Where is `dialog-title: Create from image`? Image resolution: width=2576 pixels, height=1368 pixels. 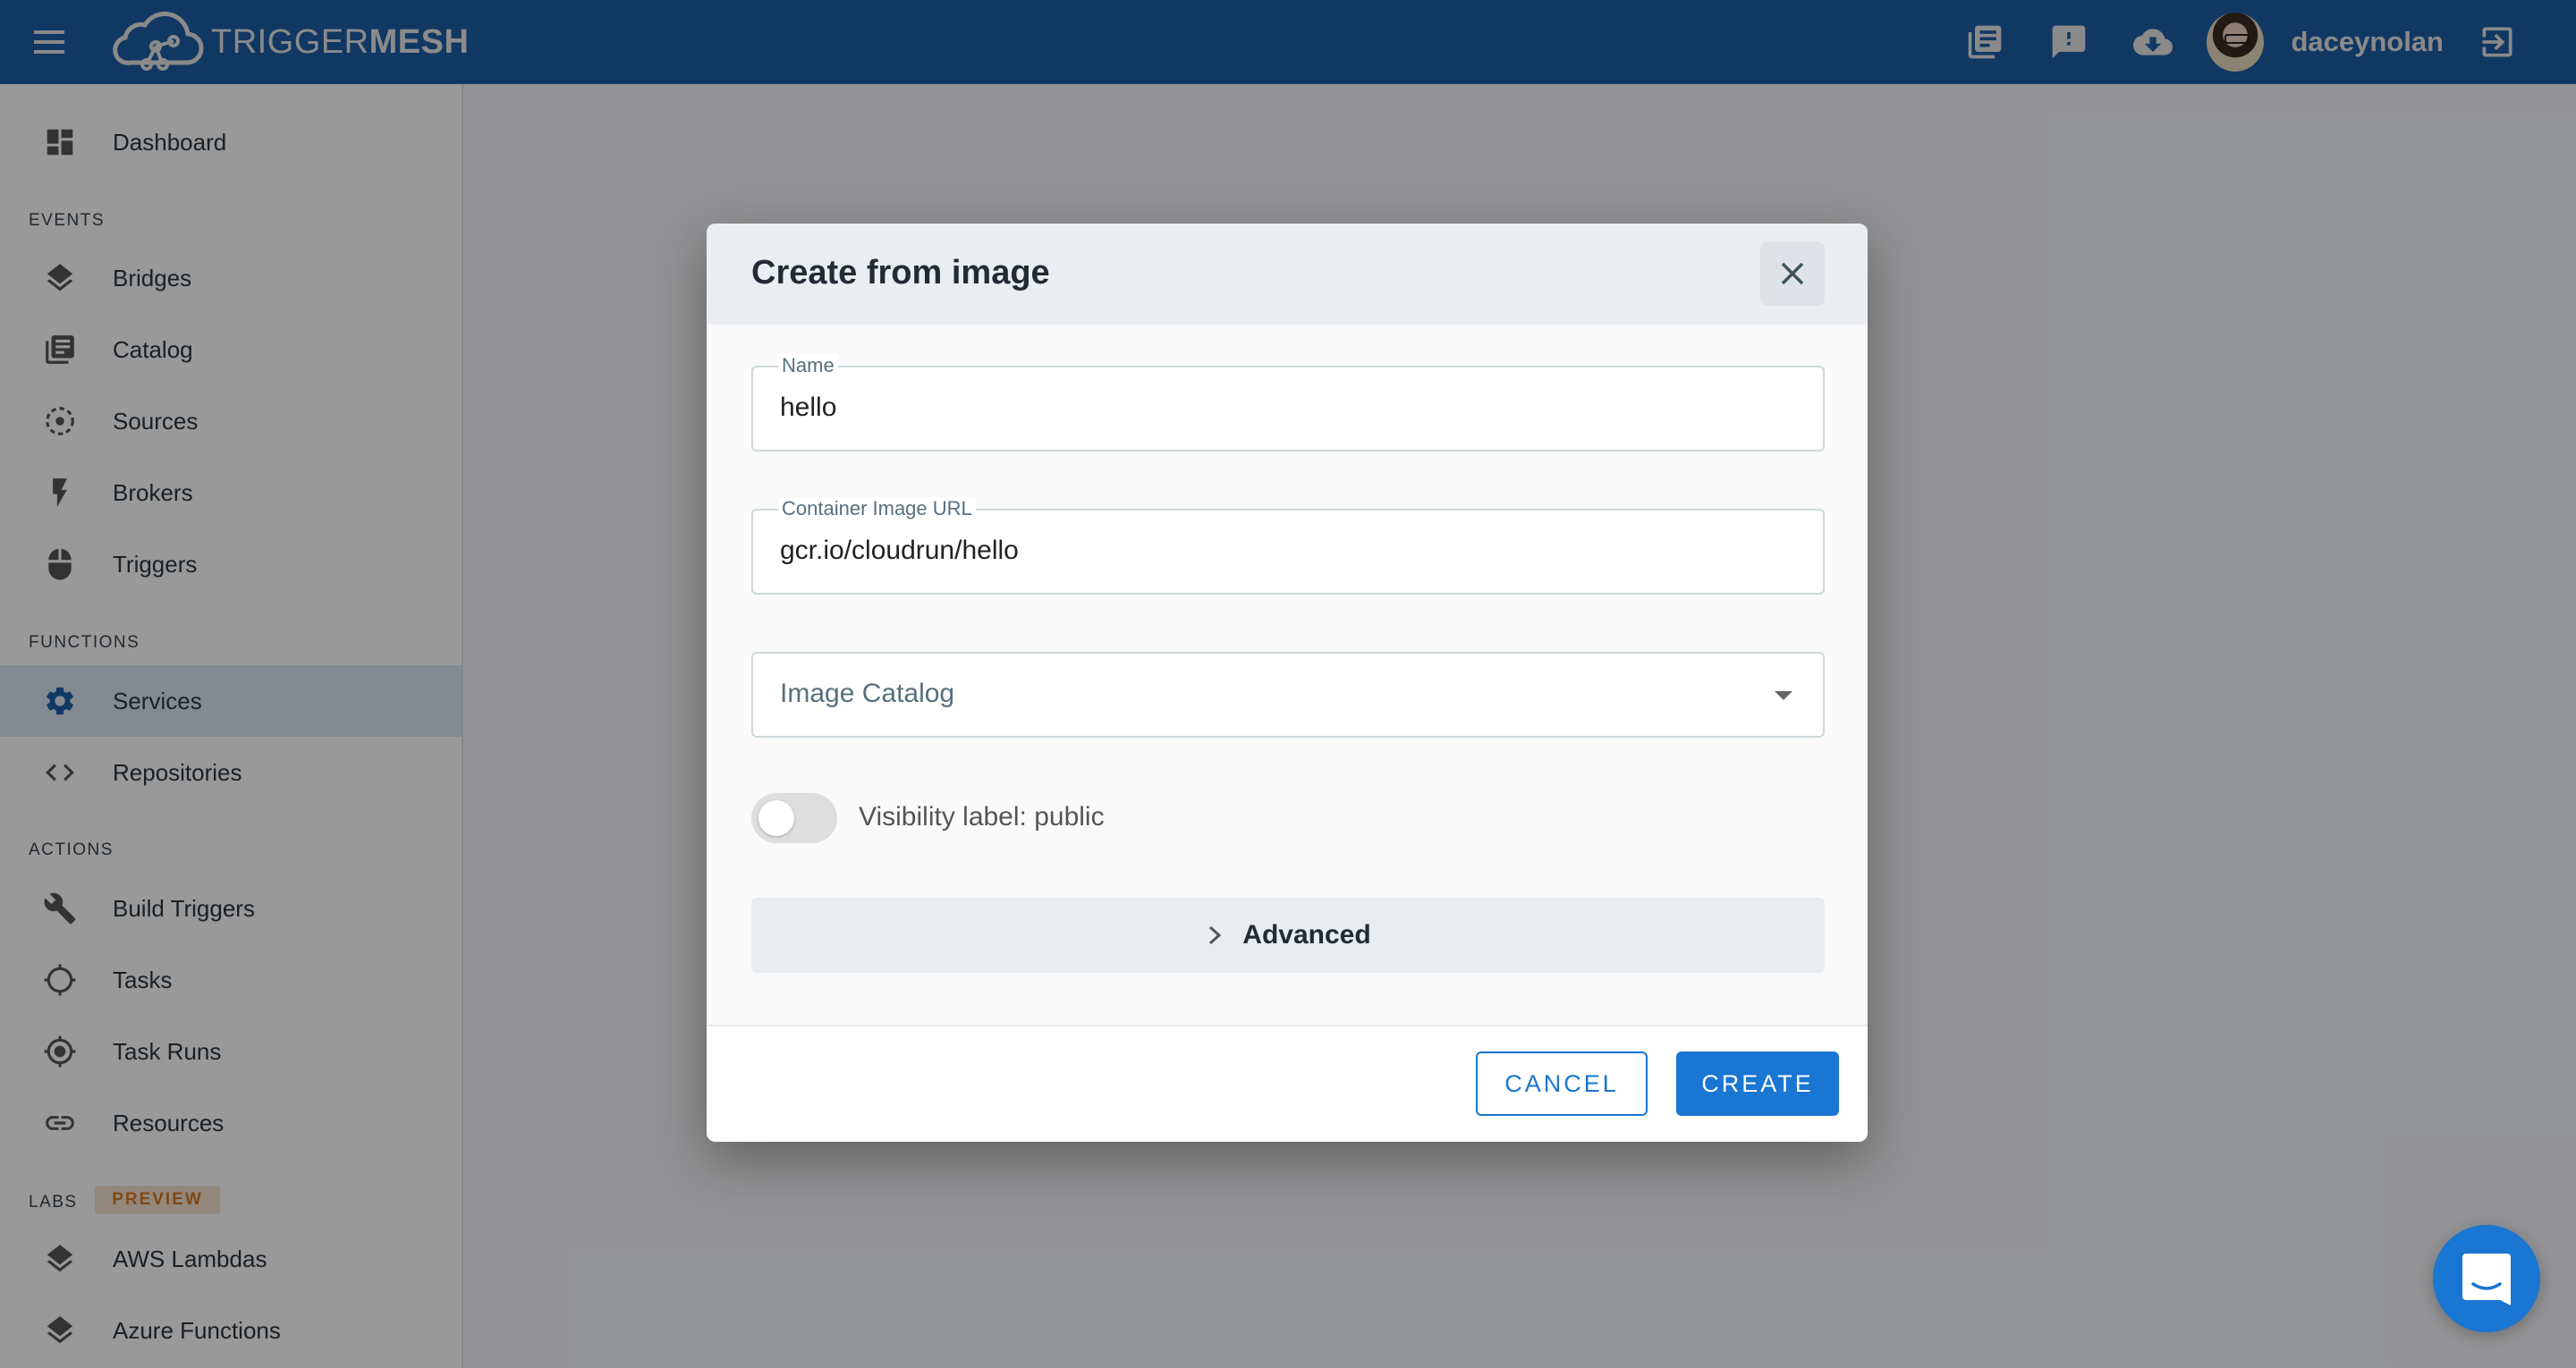 dialog-title: Create from image is located at coordinates (900, 272).